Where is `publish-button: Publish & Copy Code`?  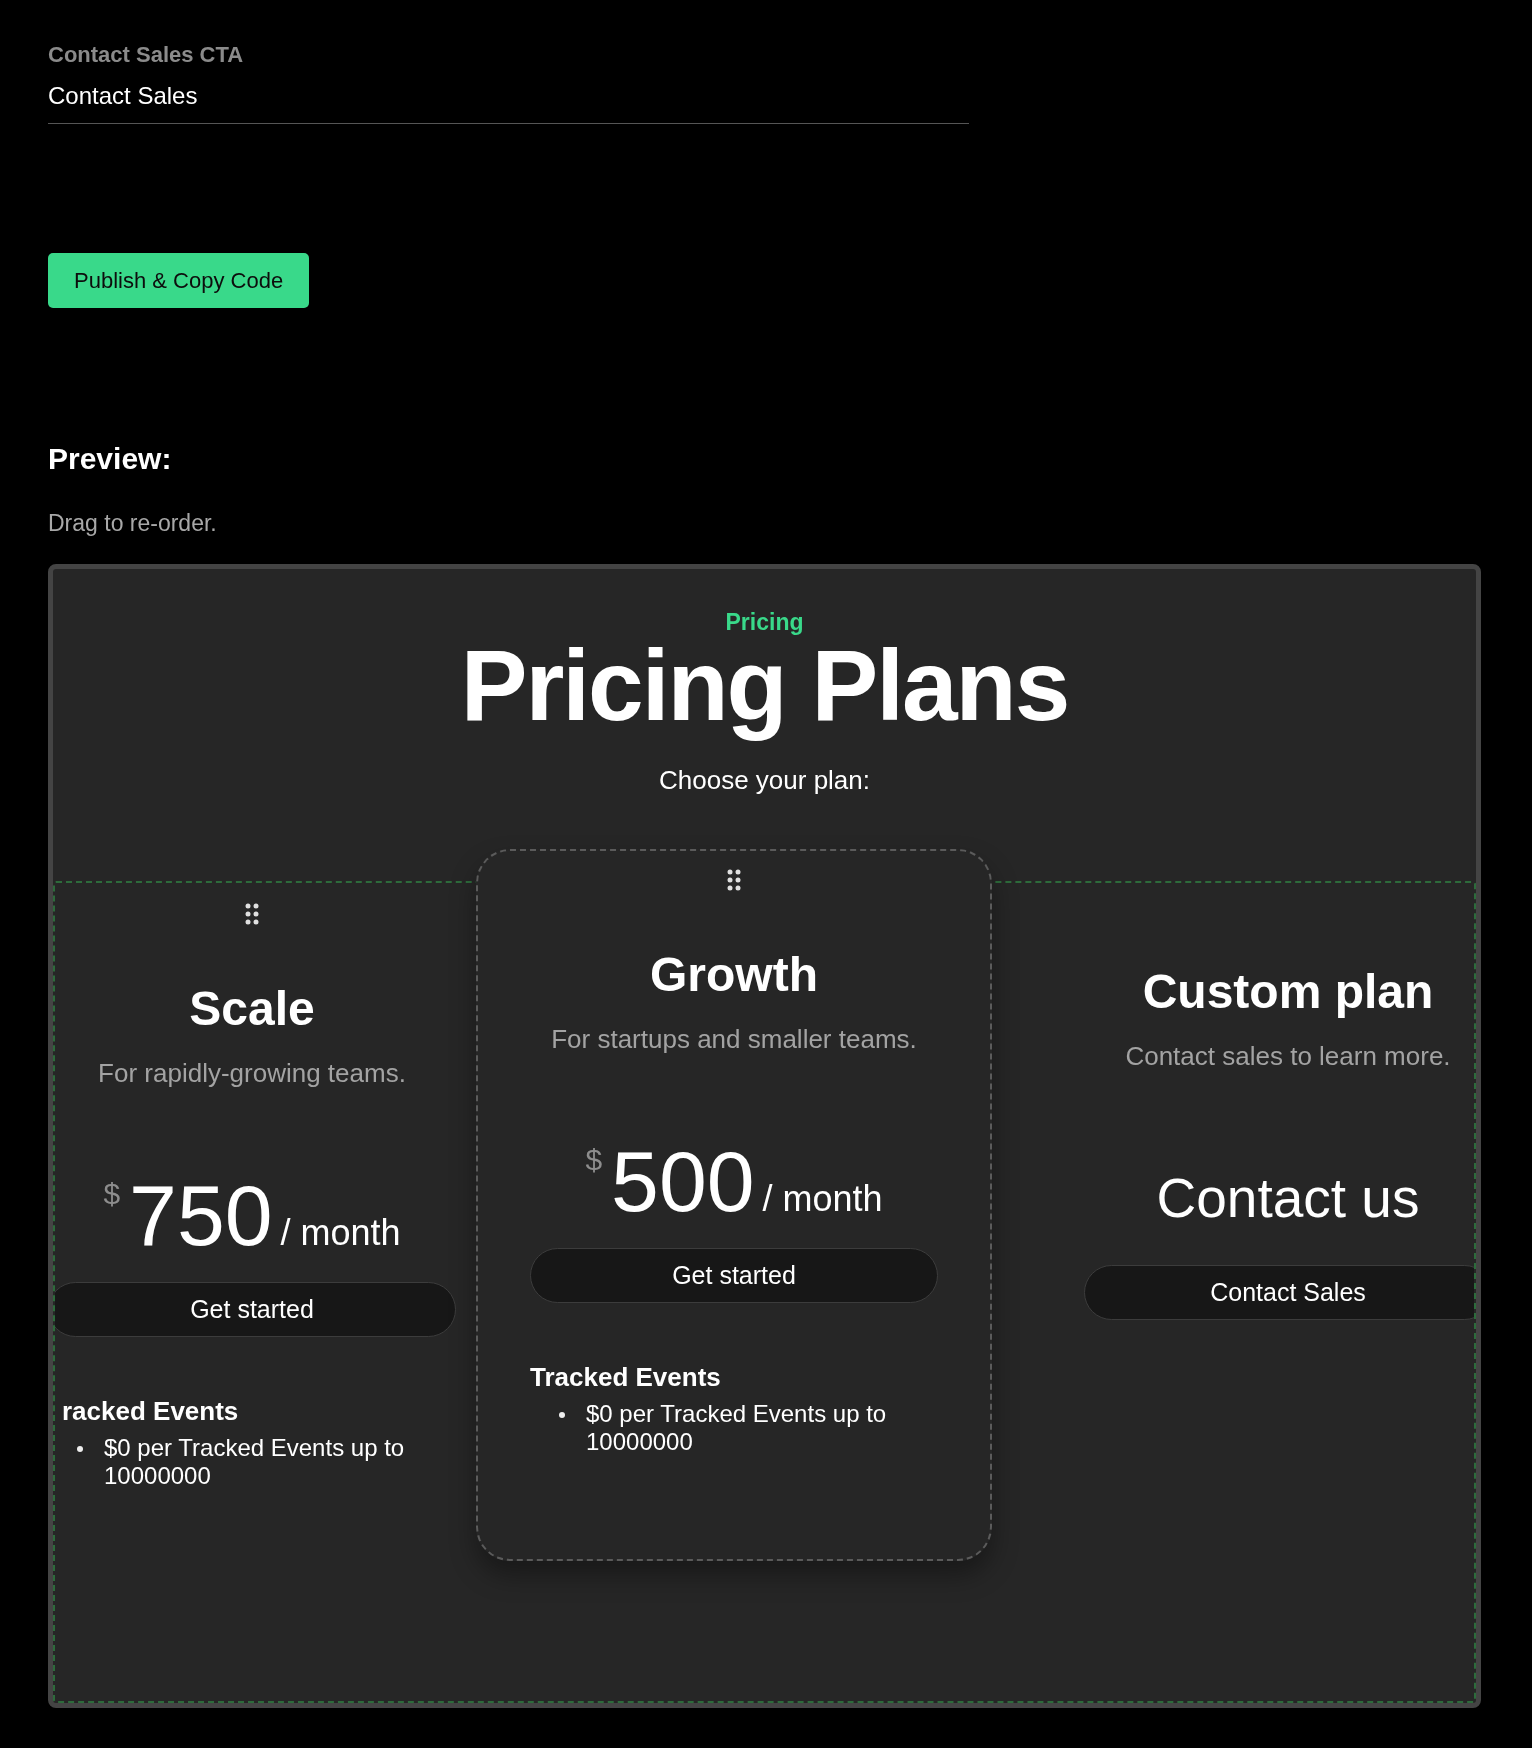 publish-button: Publish & Copy Code is located at coordinates (179, 280).